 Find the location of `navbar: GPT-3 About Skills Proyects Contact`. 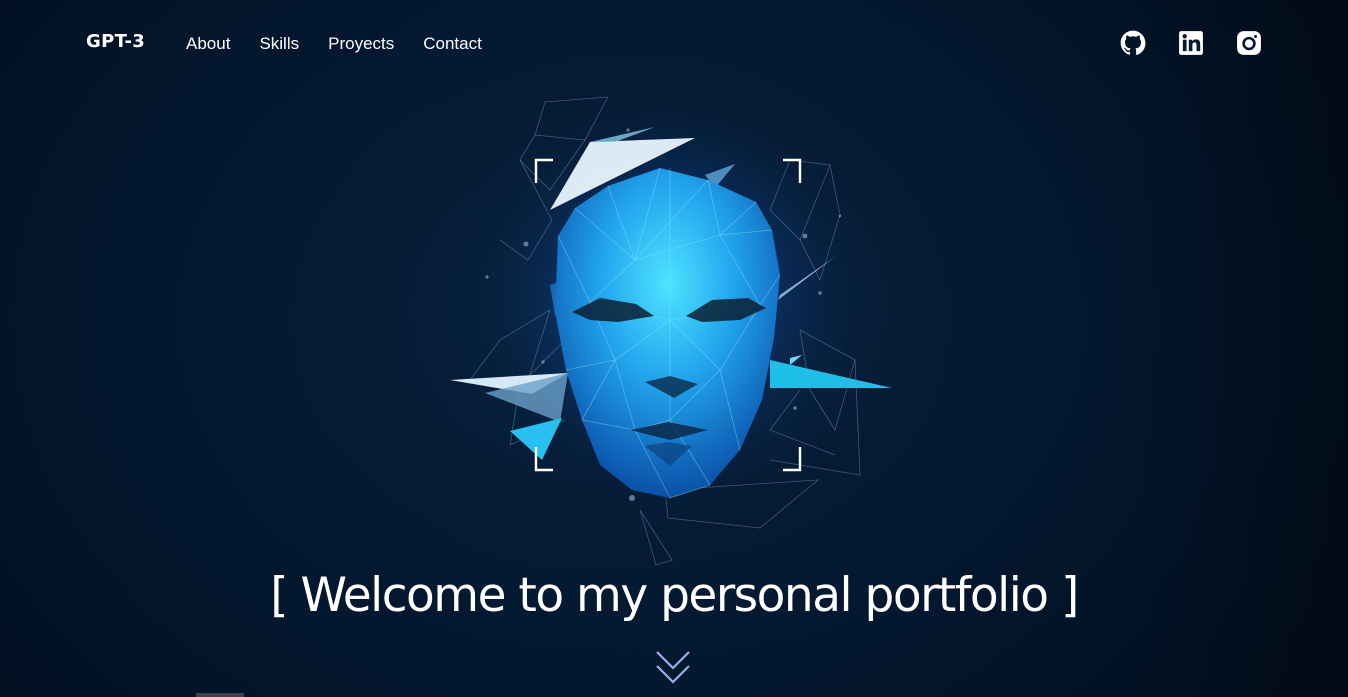

navbar: GPT-3 About Skills Proyects Contact is located at coordinates (674, 44).